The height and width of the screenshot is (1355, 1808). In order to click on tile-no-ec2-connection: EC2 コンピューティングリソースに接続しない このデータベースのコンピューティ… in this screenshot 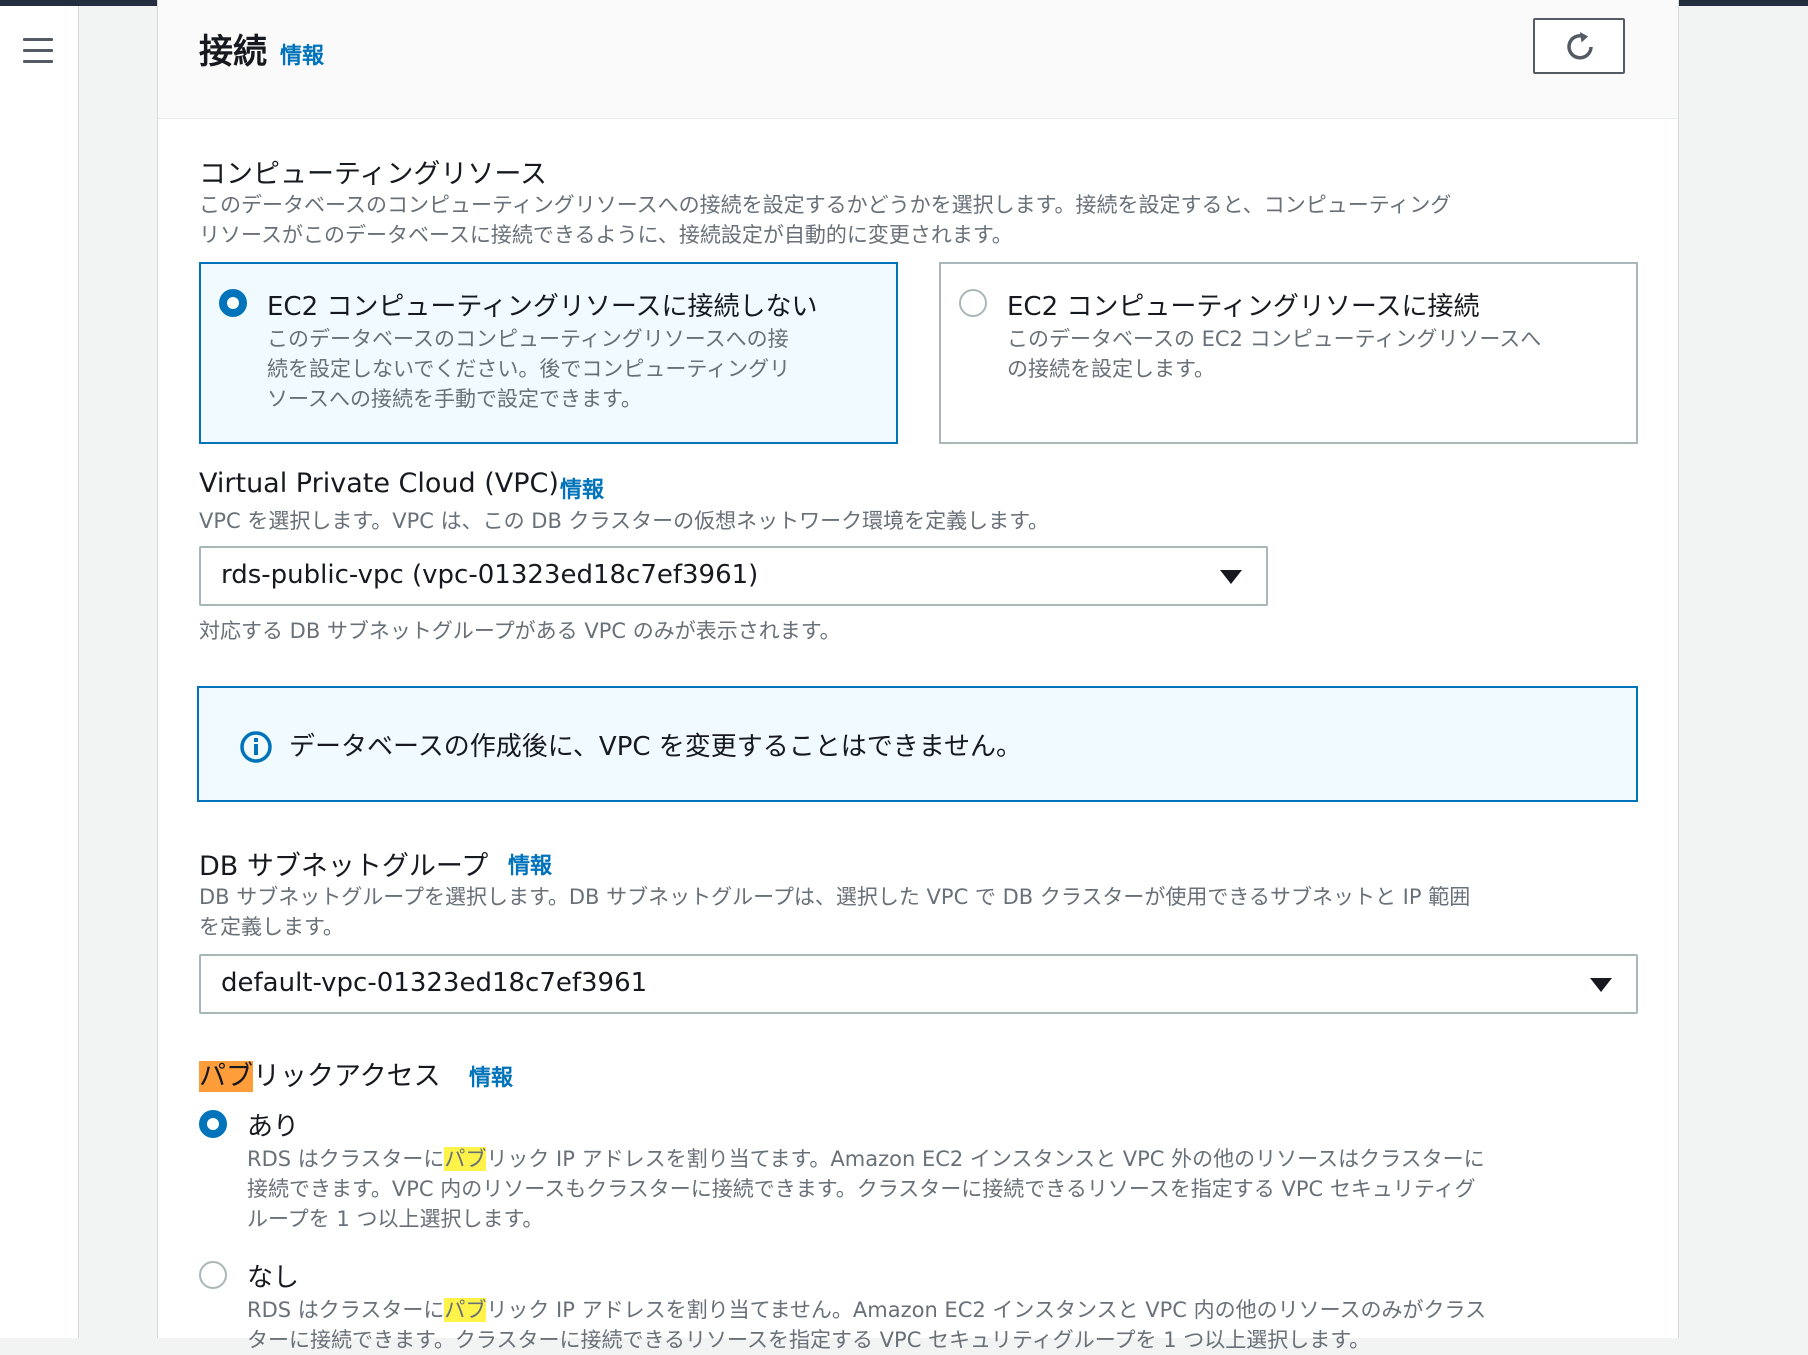, I will do `click(548, 353)`.